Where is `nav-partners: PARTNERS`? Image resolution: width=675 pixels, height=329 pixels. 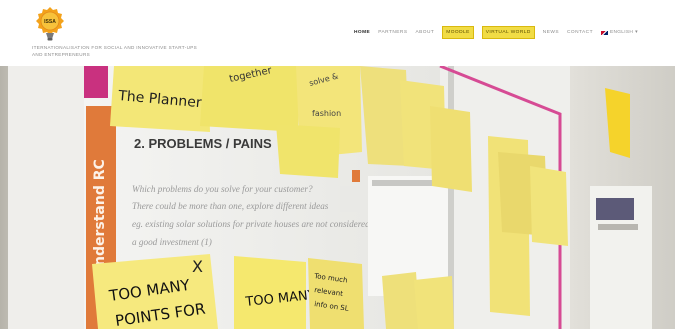 nav-partners: PARTNERS is located at coordinates (392, 32).